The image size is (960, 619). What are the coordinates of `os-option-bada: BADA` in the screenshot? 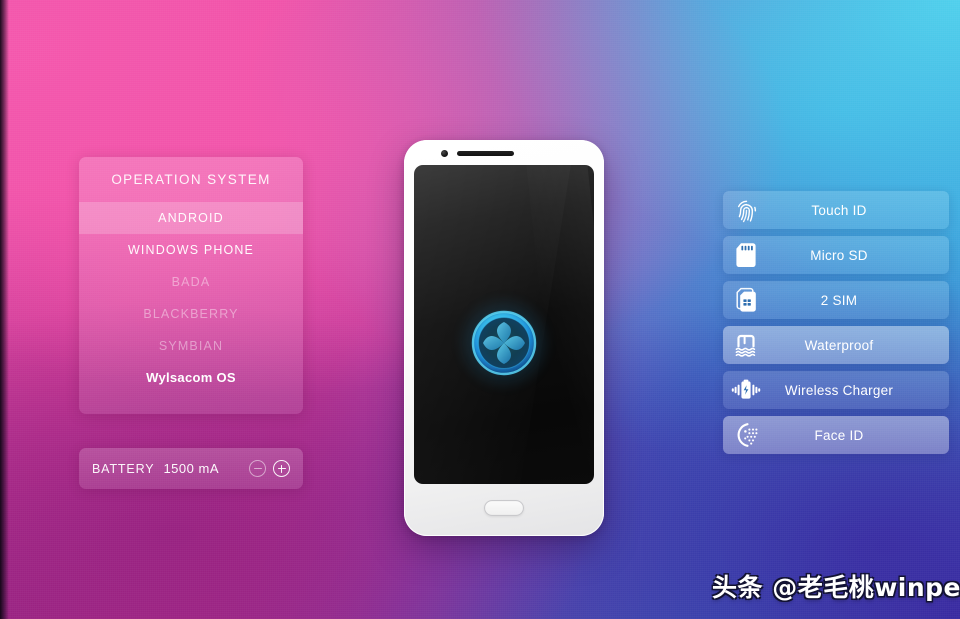 It's located at (191, 282).